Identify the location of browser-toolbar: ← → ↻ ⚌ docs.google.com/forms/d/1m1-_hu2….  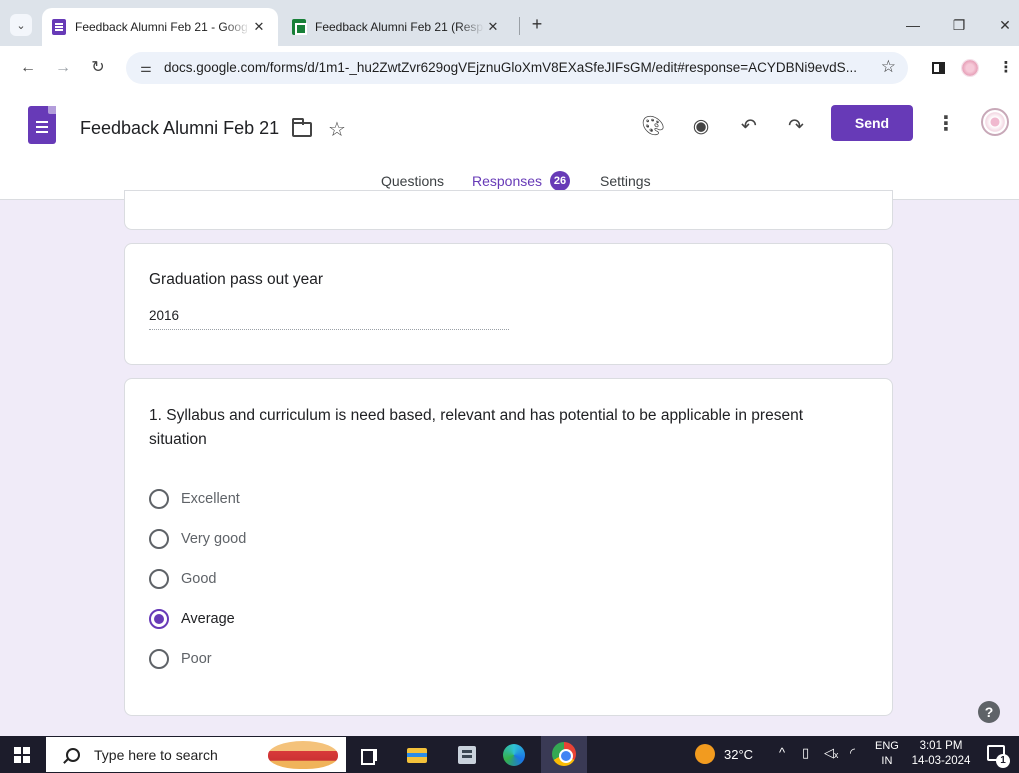
(509, 68).